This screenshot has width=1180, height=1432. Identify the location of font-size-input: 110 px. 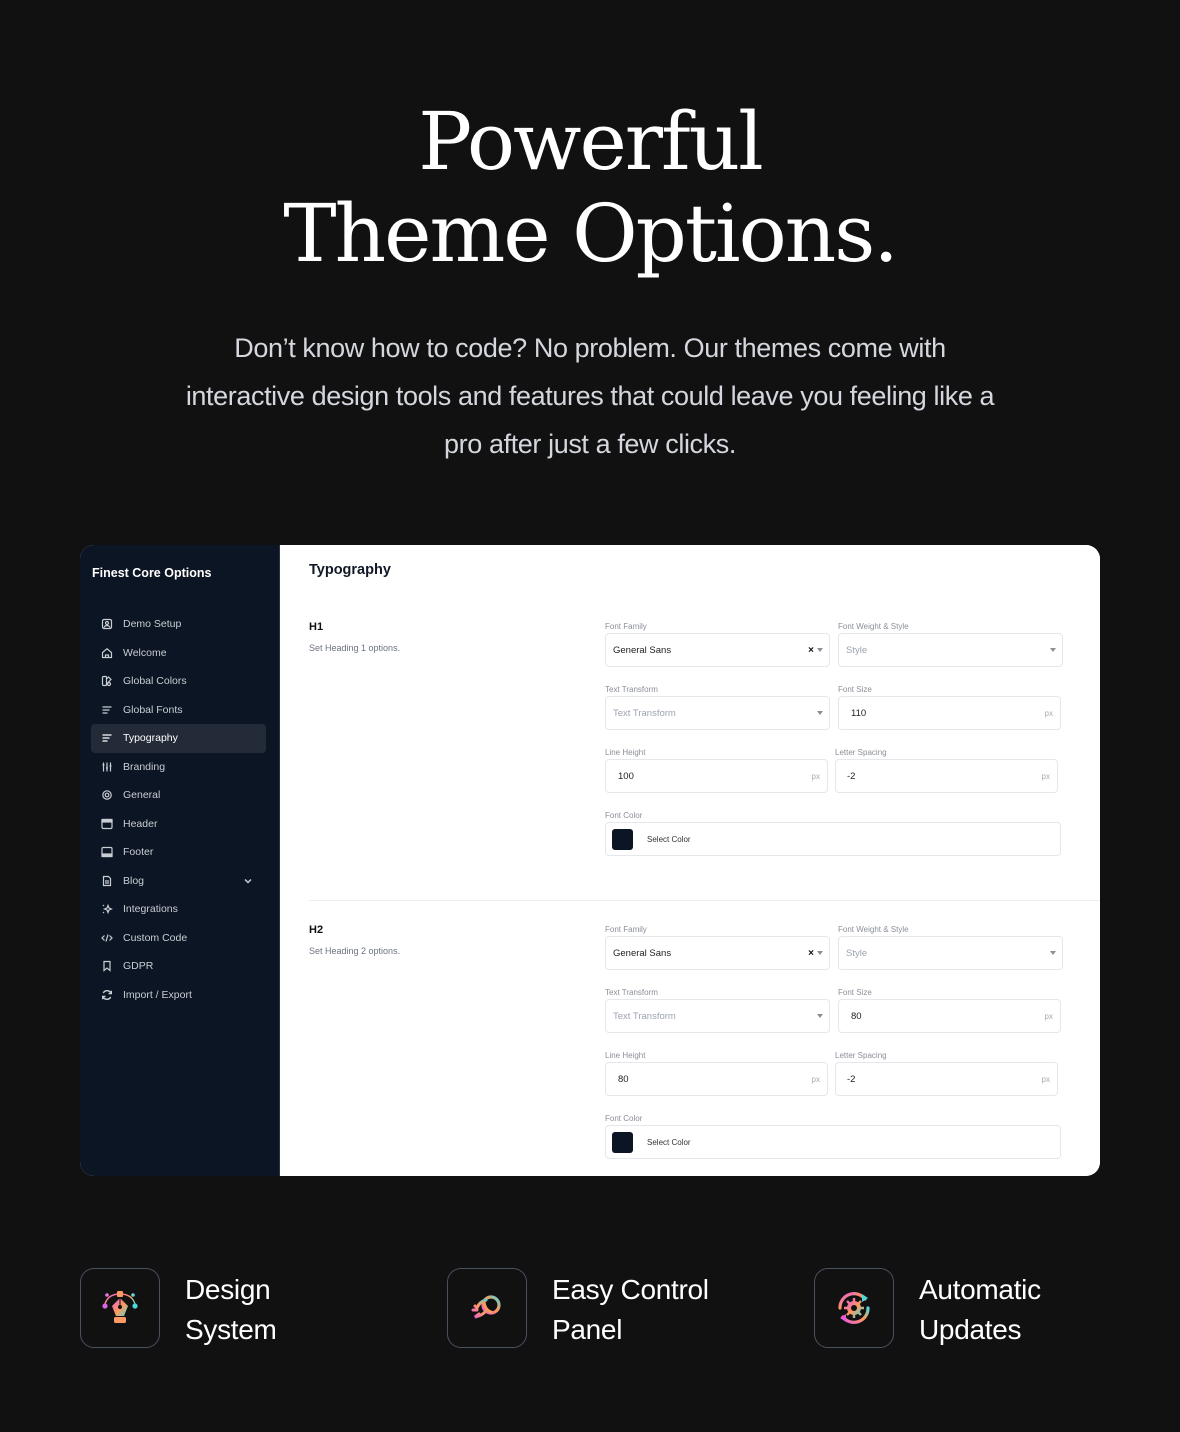
(949, 713).